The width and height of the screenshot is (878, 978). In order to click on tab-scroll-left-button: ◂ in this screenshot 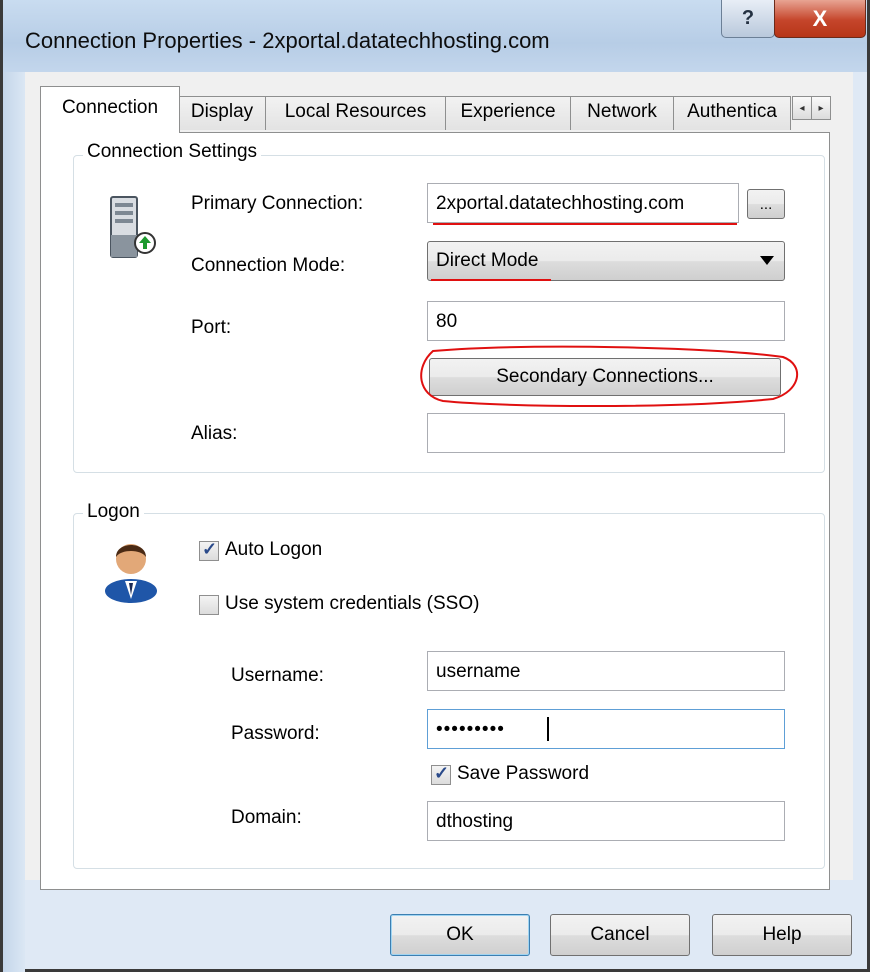, I will do `click(802, 108)`.